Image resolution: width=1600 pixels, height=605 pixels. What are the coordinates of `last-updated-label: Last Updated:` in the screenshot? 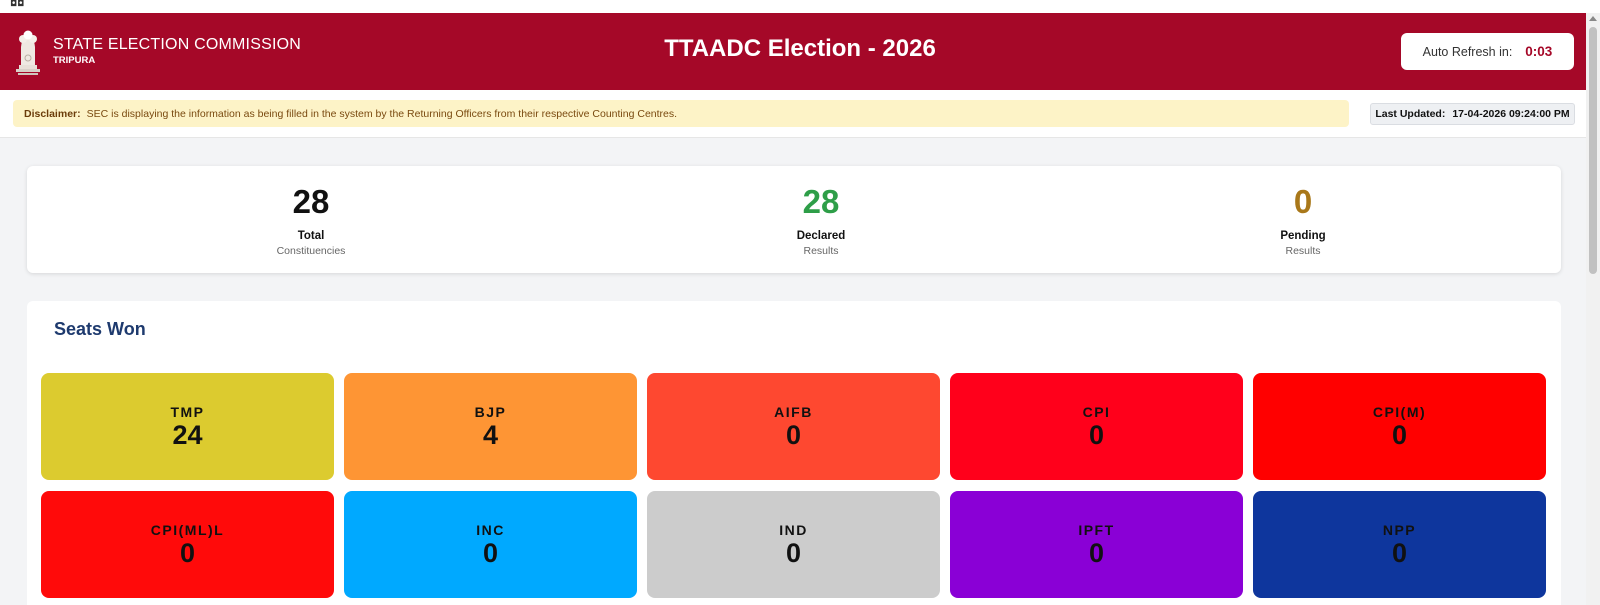 It's located at (1410, 114).